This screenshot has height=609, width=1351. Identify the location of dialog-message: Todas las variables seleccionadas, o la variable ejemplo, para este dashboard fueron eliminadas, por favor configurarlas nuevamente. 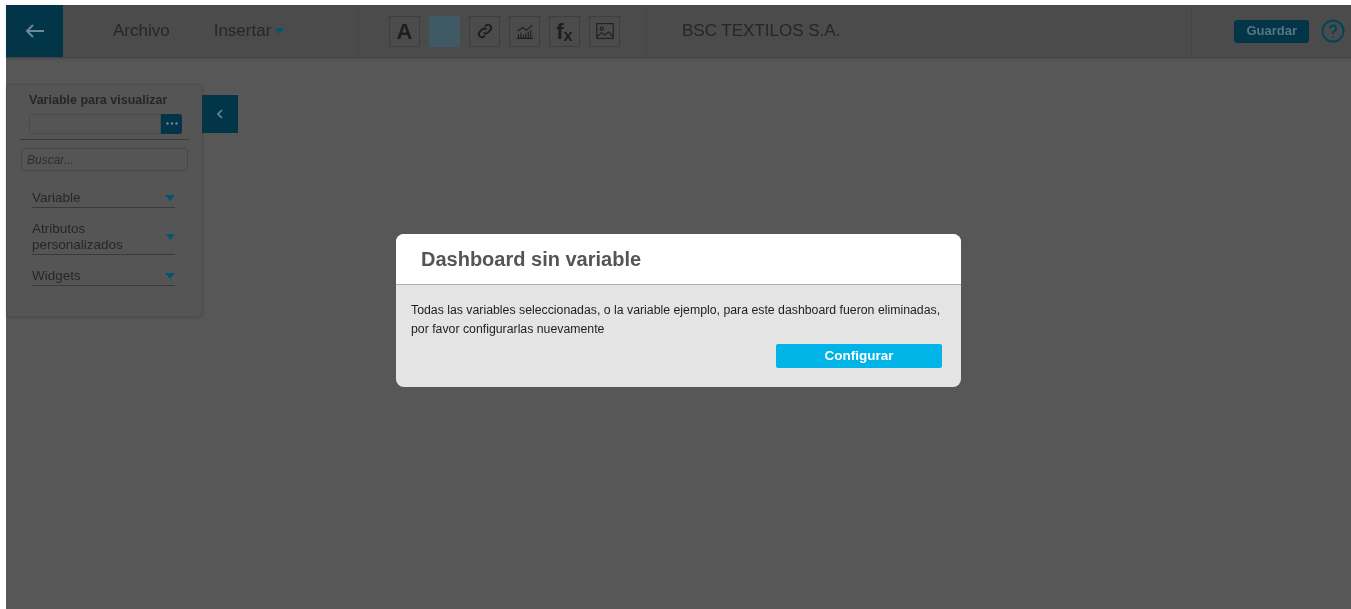
(676, 320).